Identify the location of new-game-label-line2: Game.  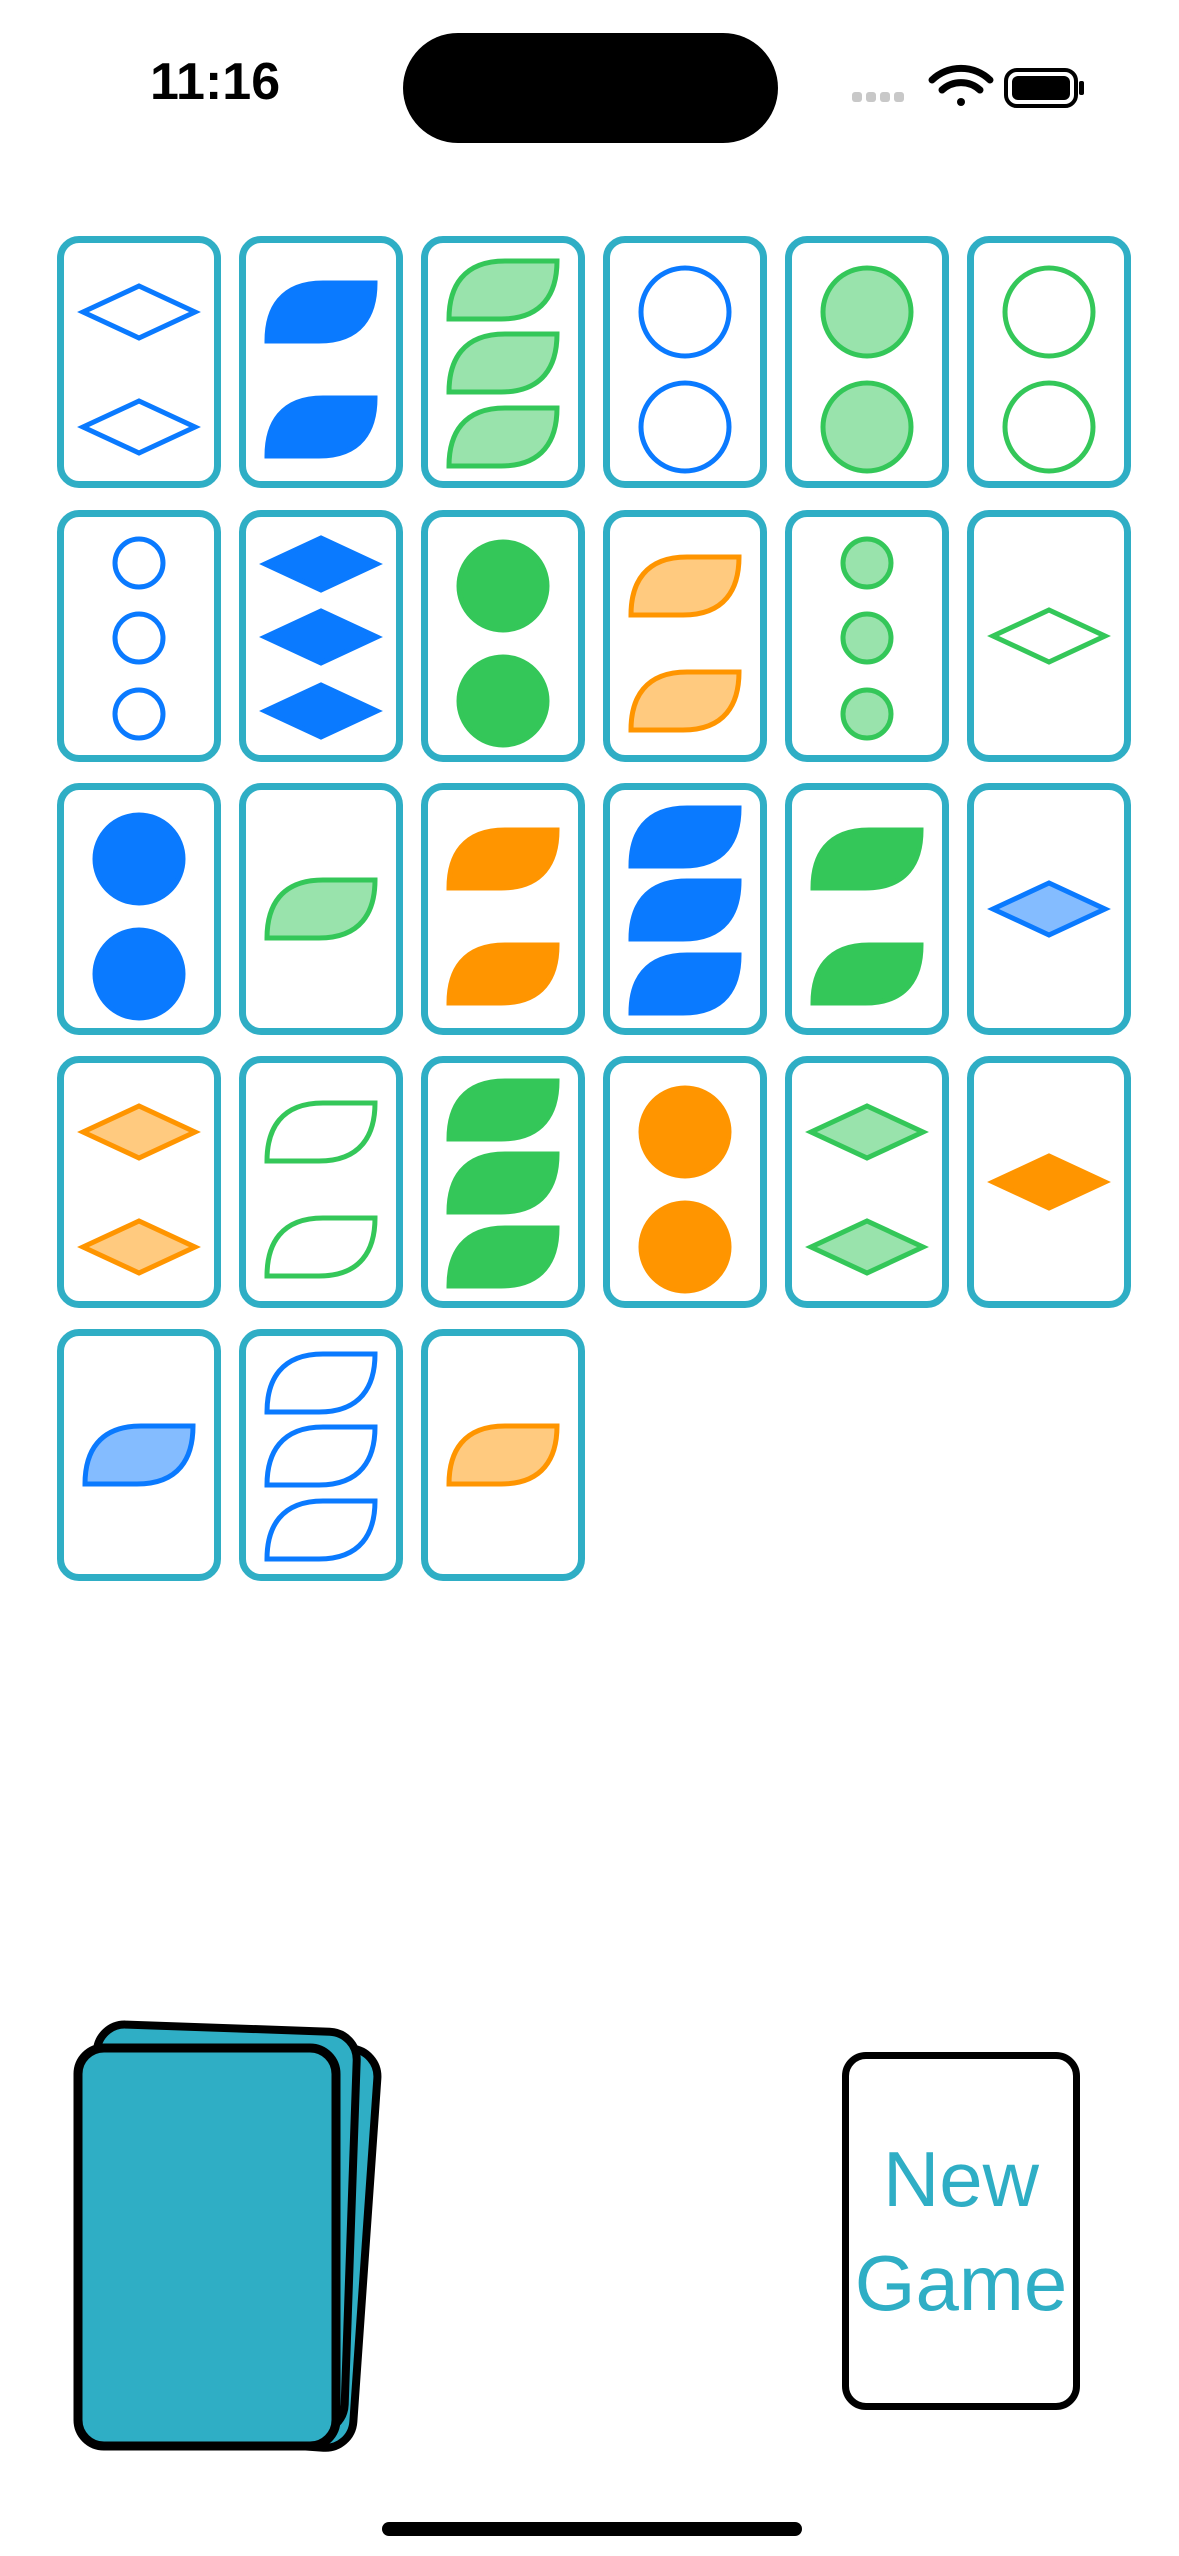
(961, 2283).